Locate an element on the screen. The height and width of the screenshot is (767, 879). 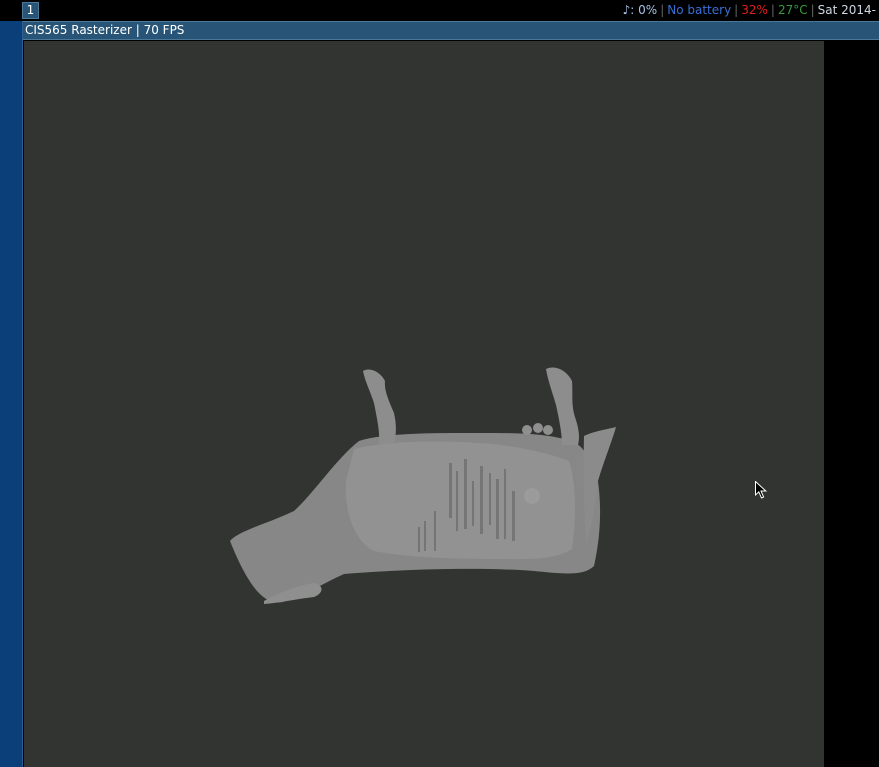
window-titlebar: CIS565 Rasterizer | 70 FPS is located at coordinates (451, 30).